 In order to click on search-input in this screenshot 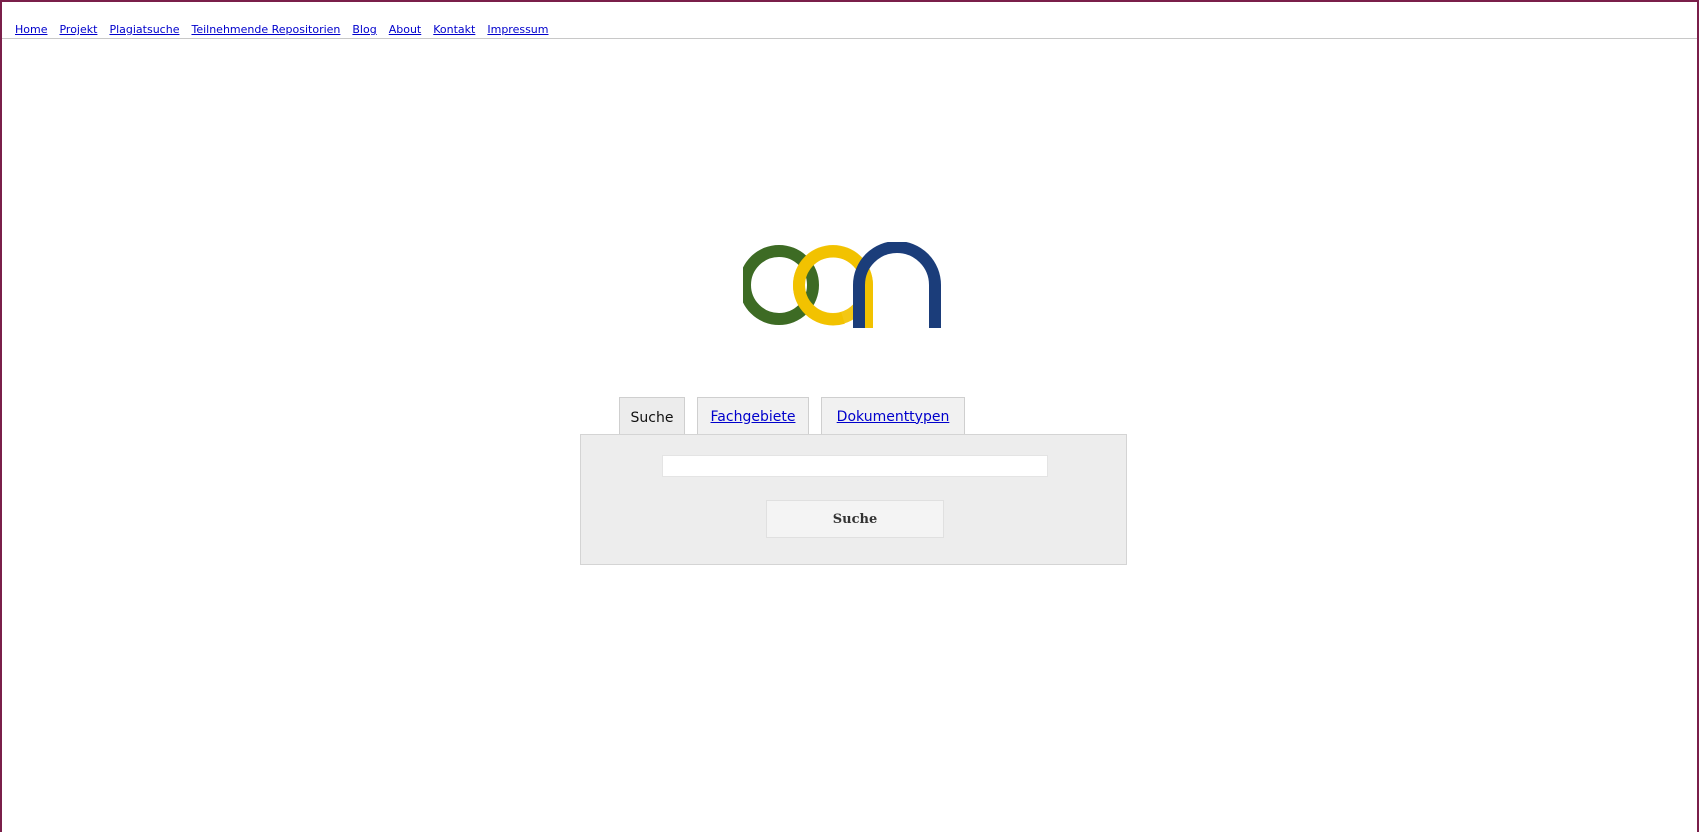, I will do `click(855, 466)`.